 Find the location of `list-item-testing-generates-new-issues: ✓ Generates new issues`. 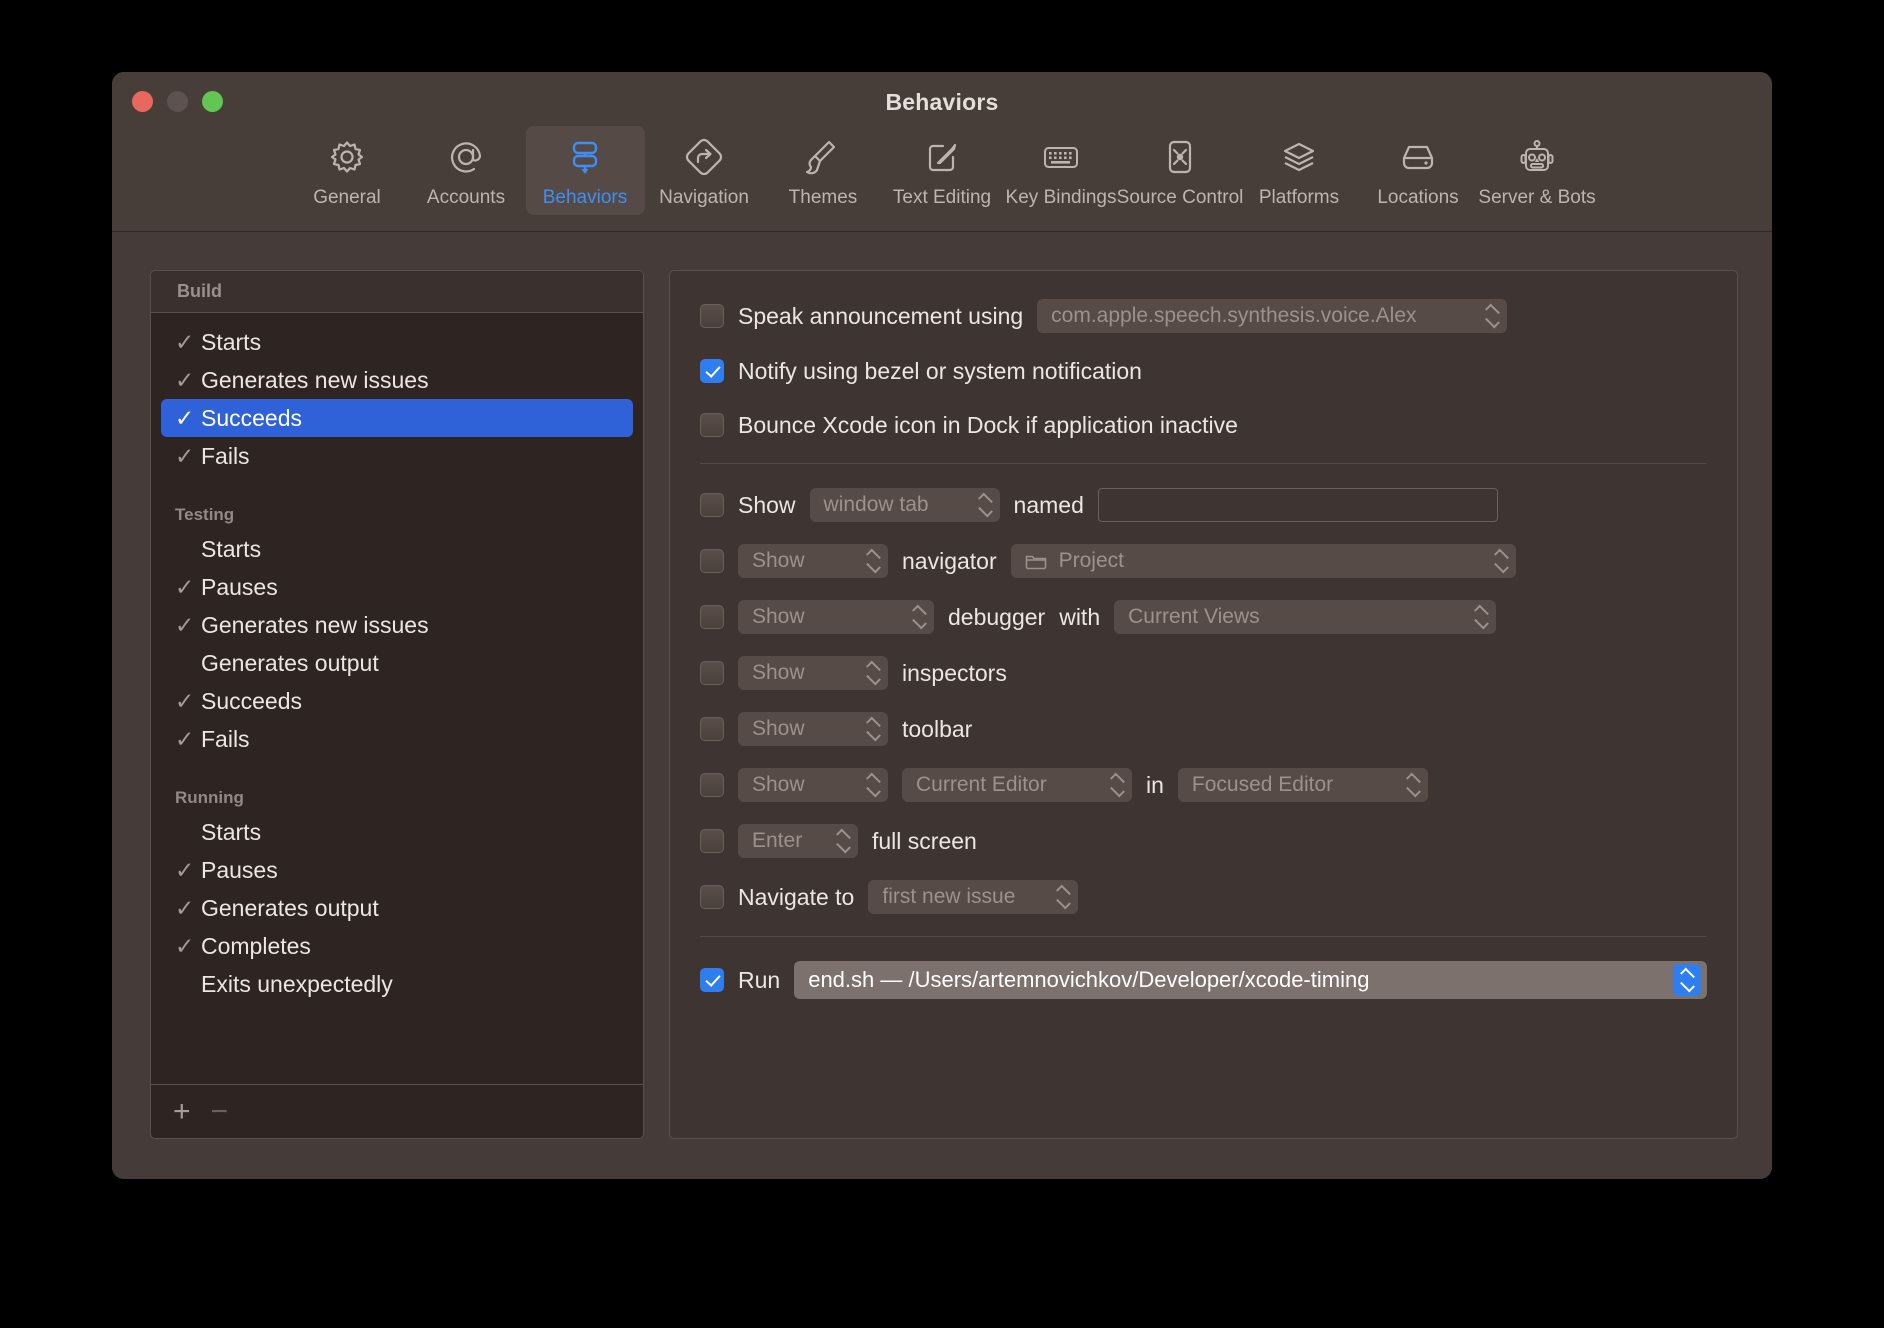

list-item-testing-generates-new-issues: ✓ Generates new issues is located at coordinates (397, 625).